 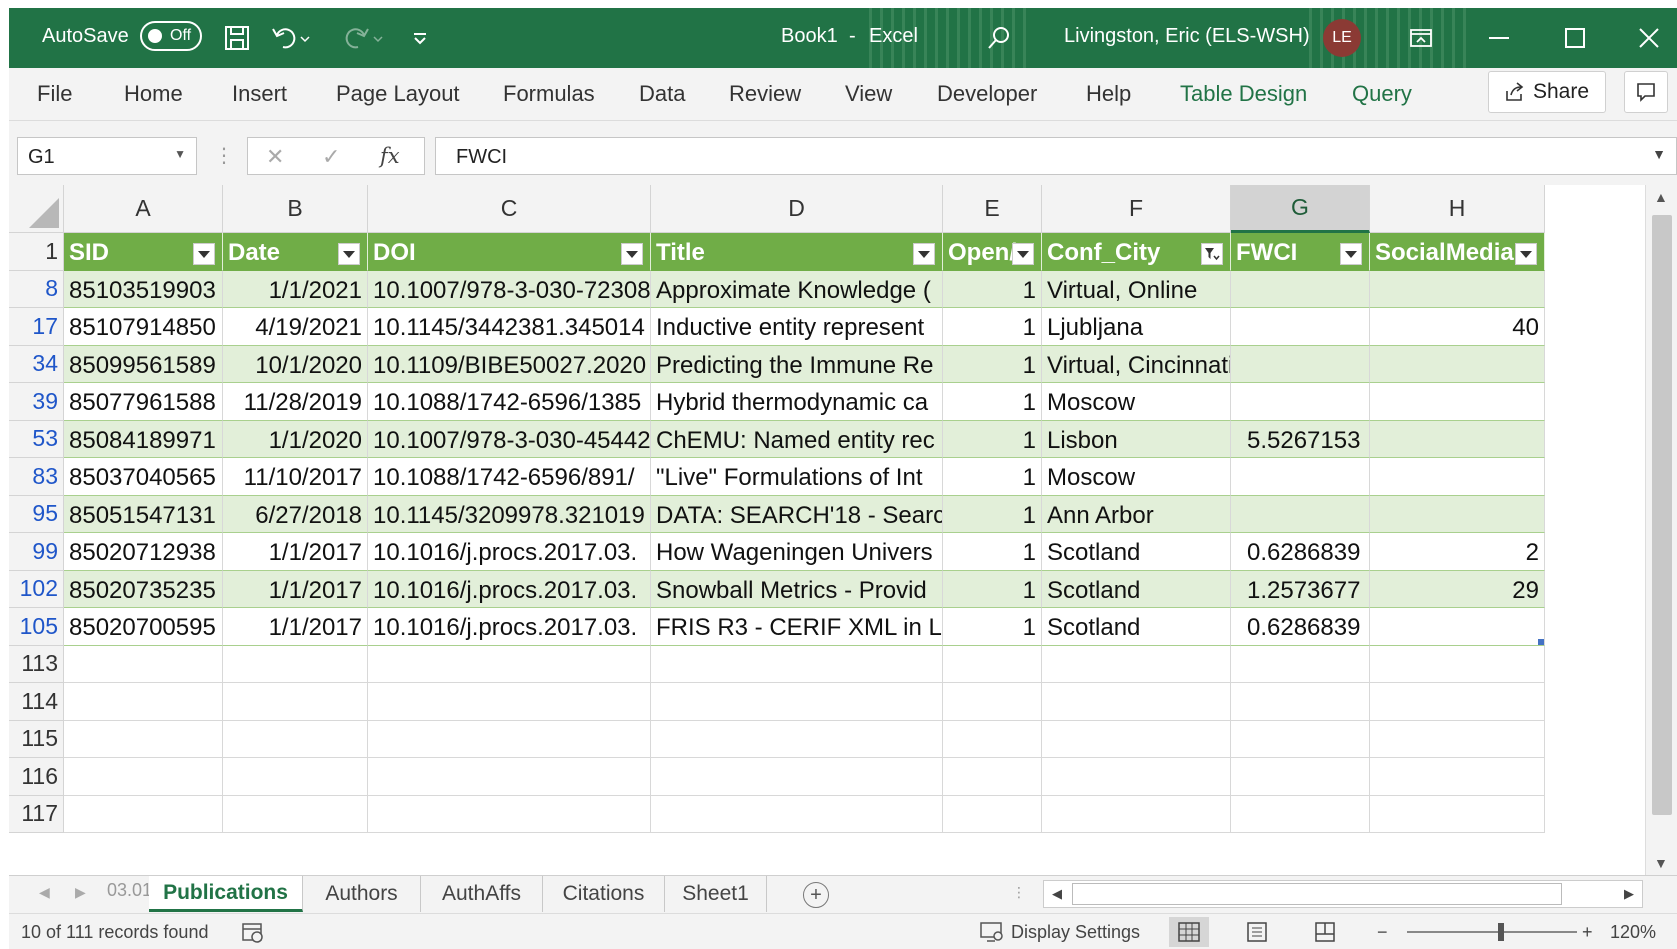 What do you see at coordinates (509, 209) in the screenshot?
I see `column-header-c: C` at bounding box center [509, 209].